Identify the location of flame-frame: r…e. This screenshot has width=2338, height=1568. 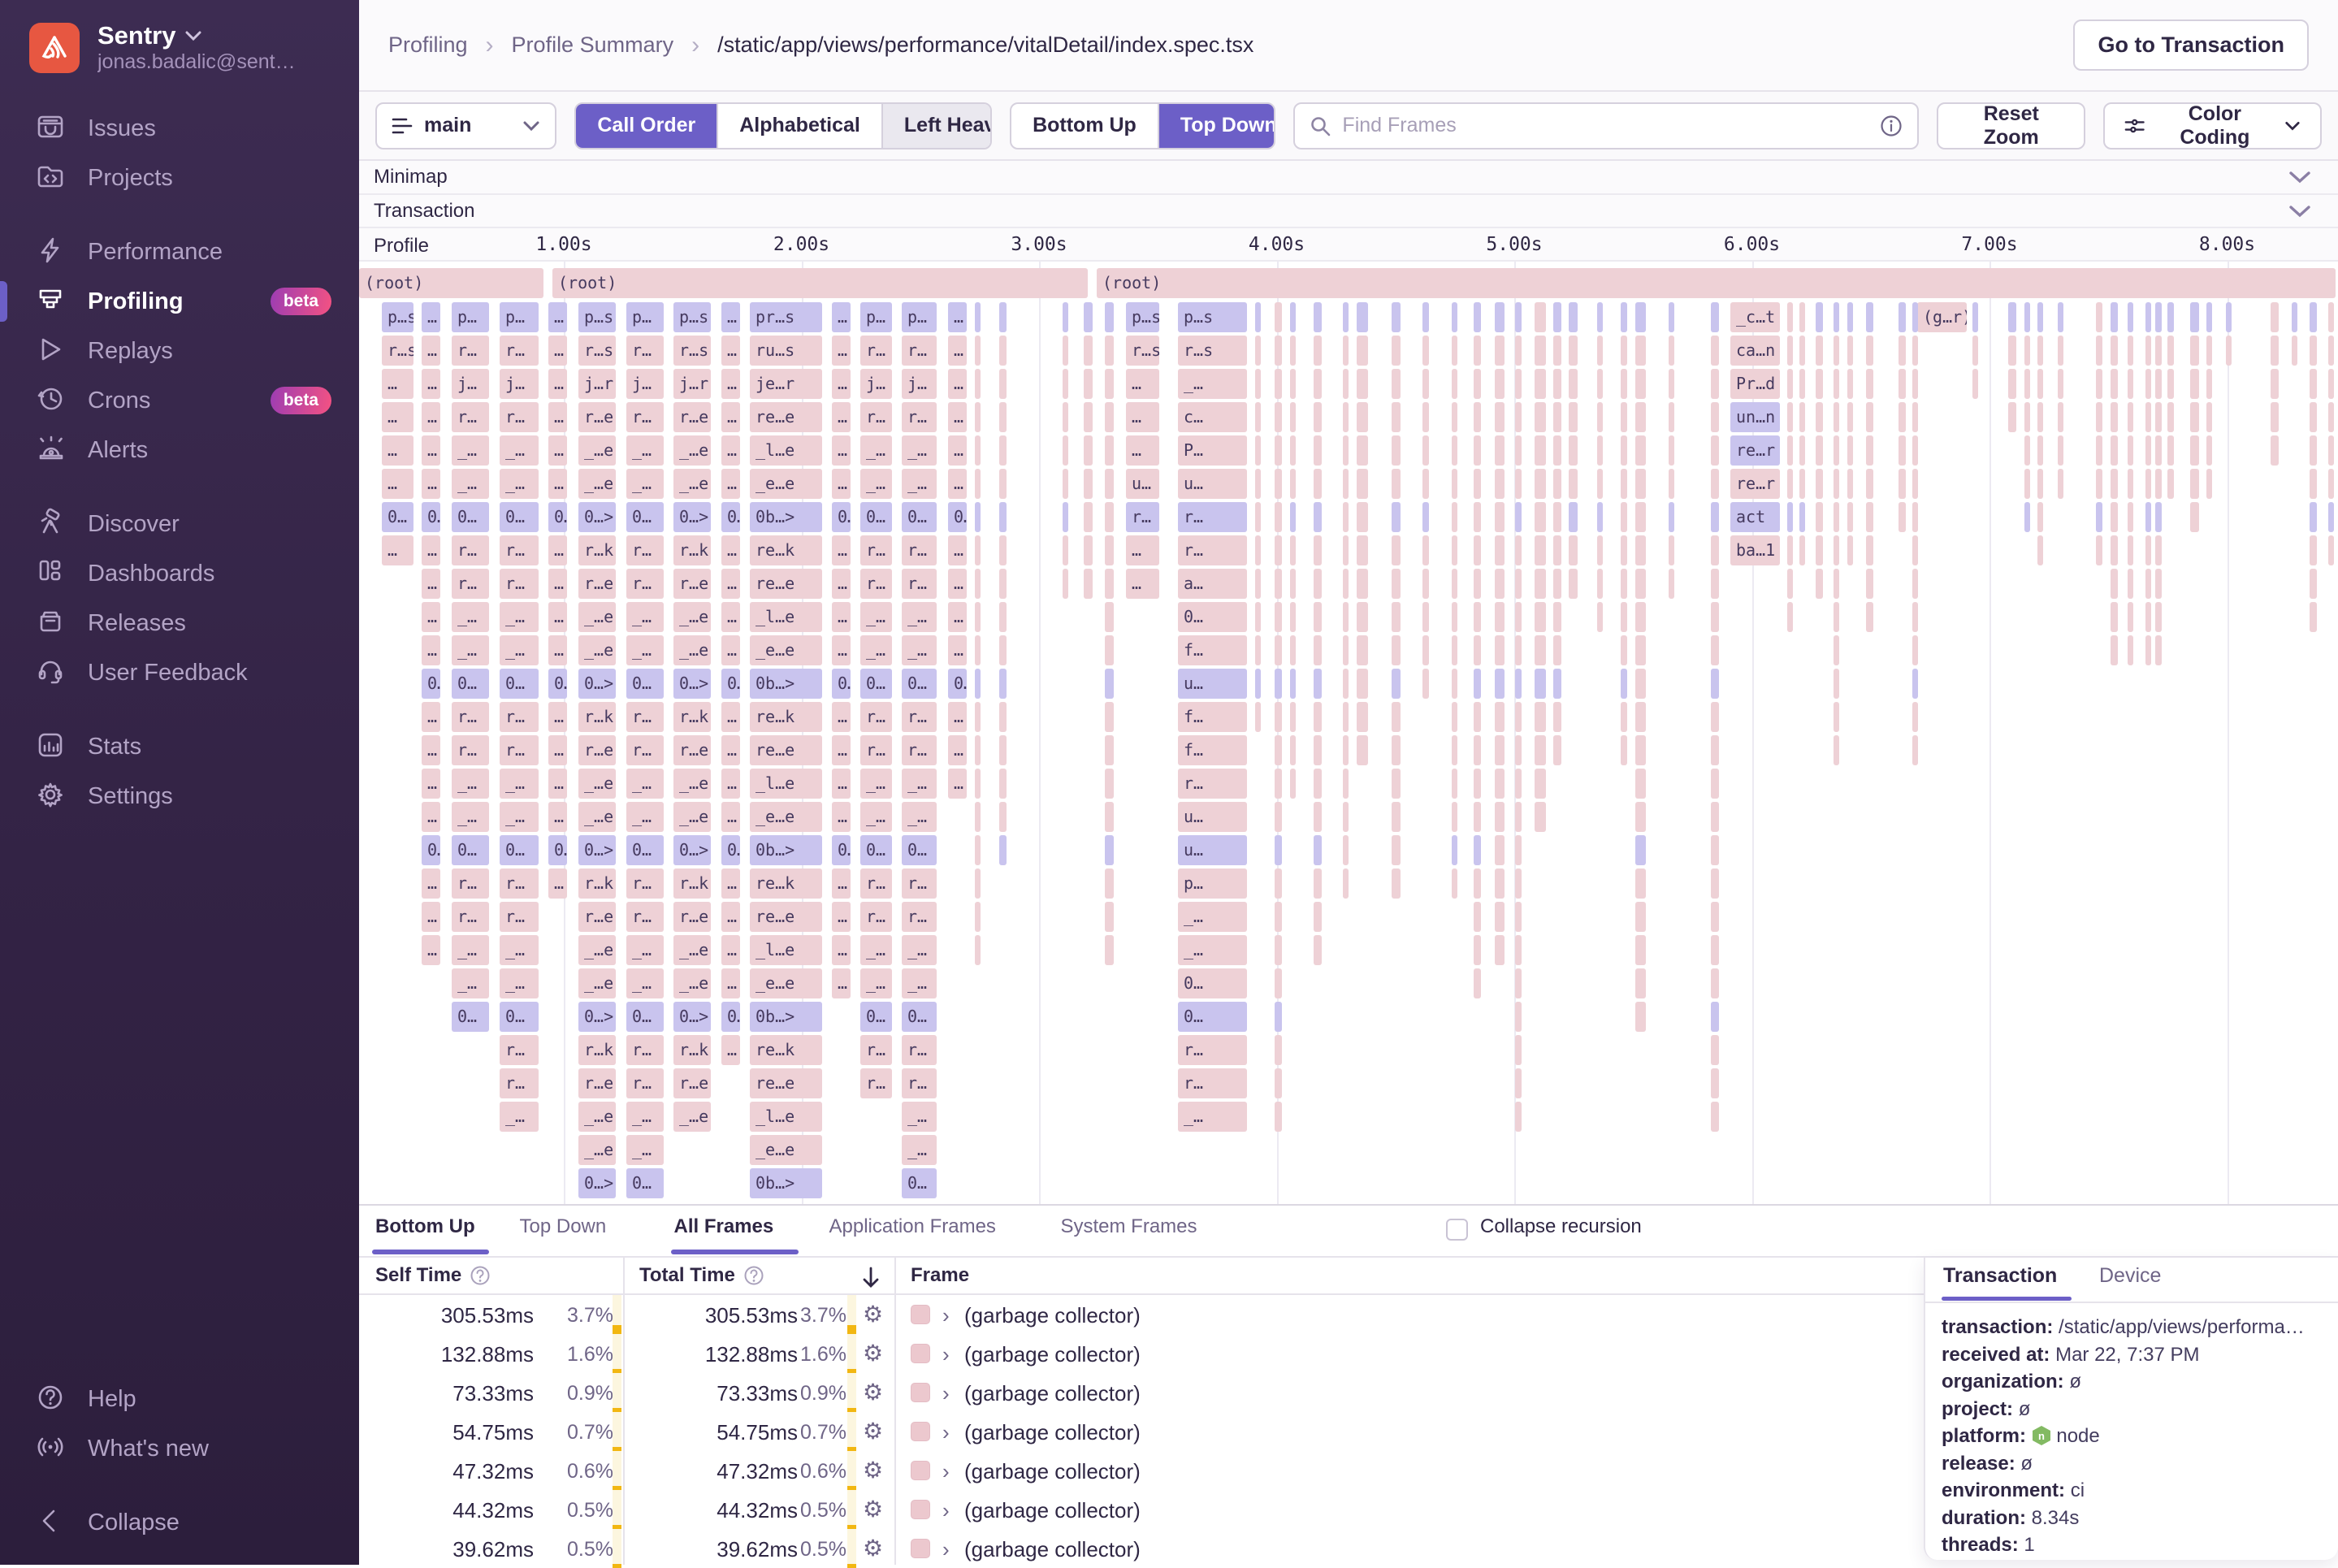
(692, 750).